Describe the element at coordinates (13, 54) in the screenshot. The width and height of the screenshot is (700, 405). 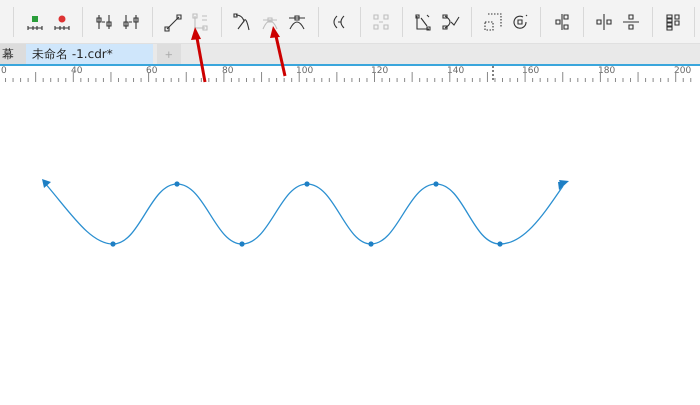
I see `document-tab: 幕` at that location.